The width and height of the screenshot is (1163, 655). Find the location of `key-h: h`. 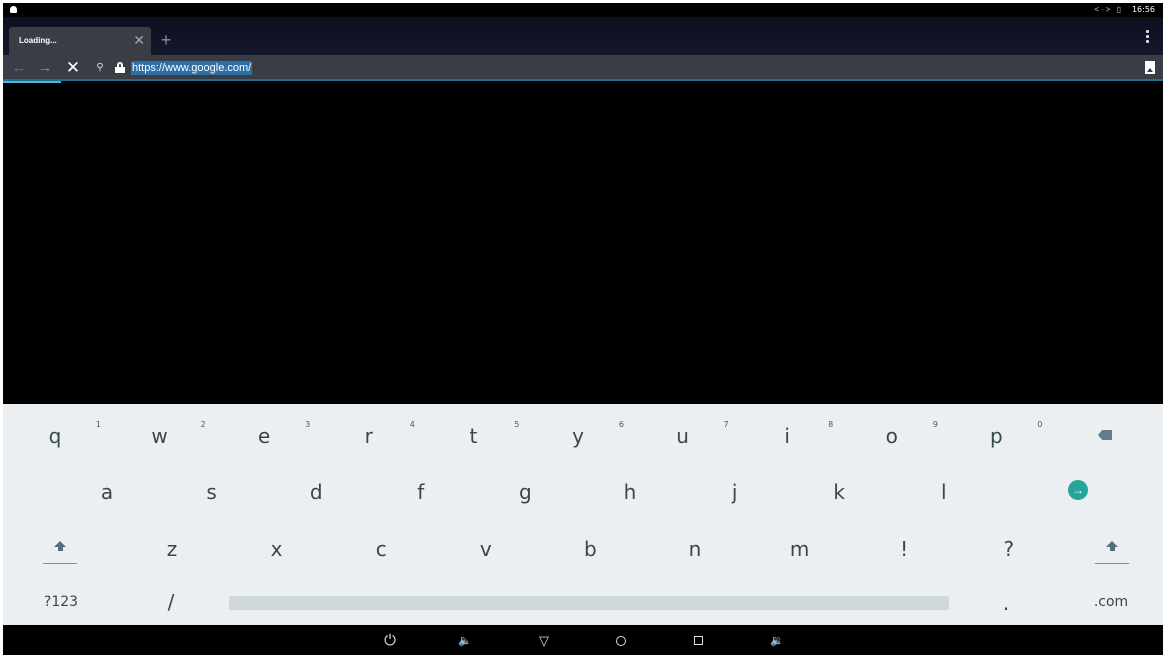

key-h: h is located at coordinates (630, 492).